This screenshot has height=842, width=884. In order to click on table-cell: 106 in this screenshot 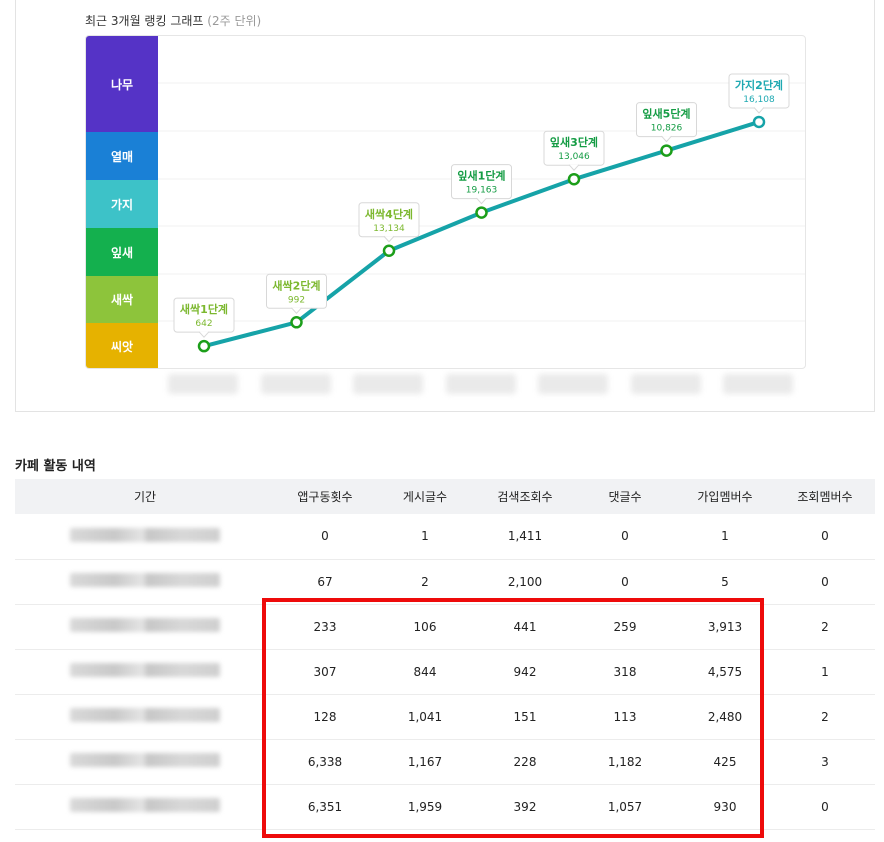, I will do `click(425, 627)`.